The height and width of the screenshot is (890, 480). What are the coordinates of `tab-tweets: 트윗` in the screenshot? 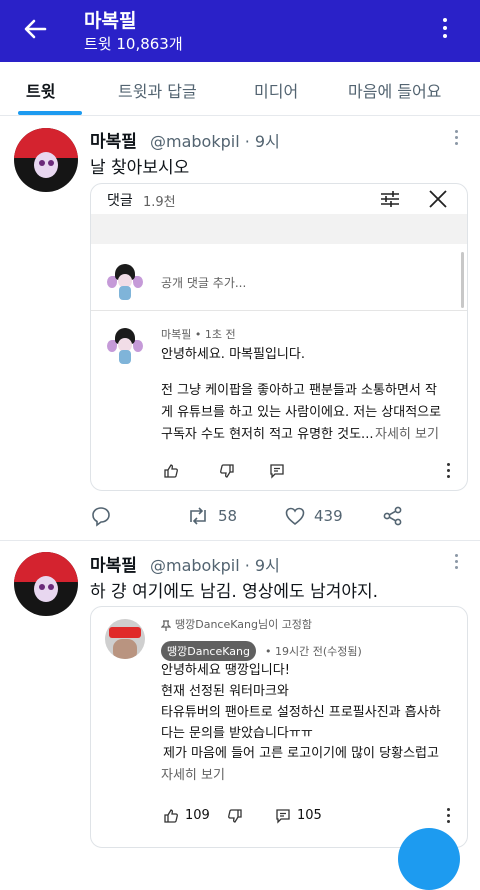 It's located at (40, 90).